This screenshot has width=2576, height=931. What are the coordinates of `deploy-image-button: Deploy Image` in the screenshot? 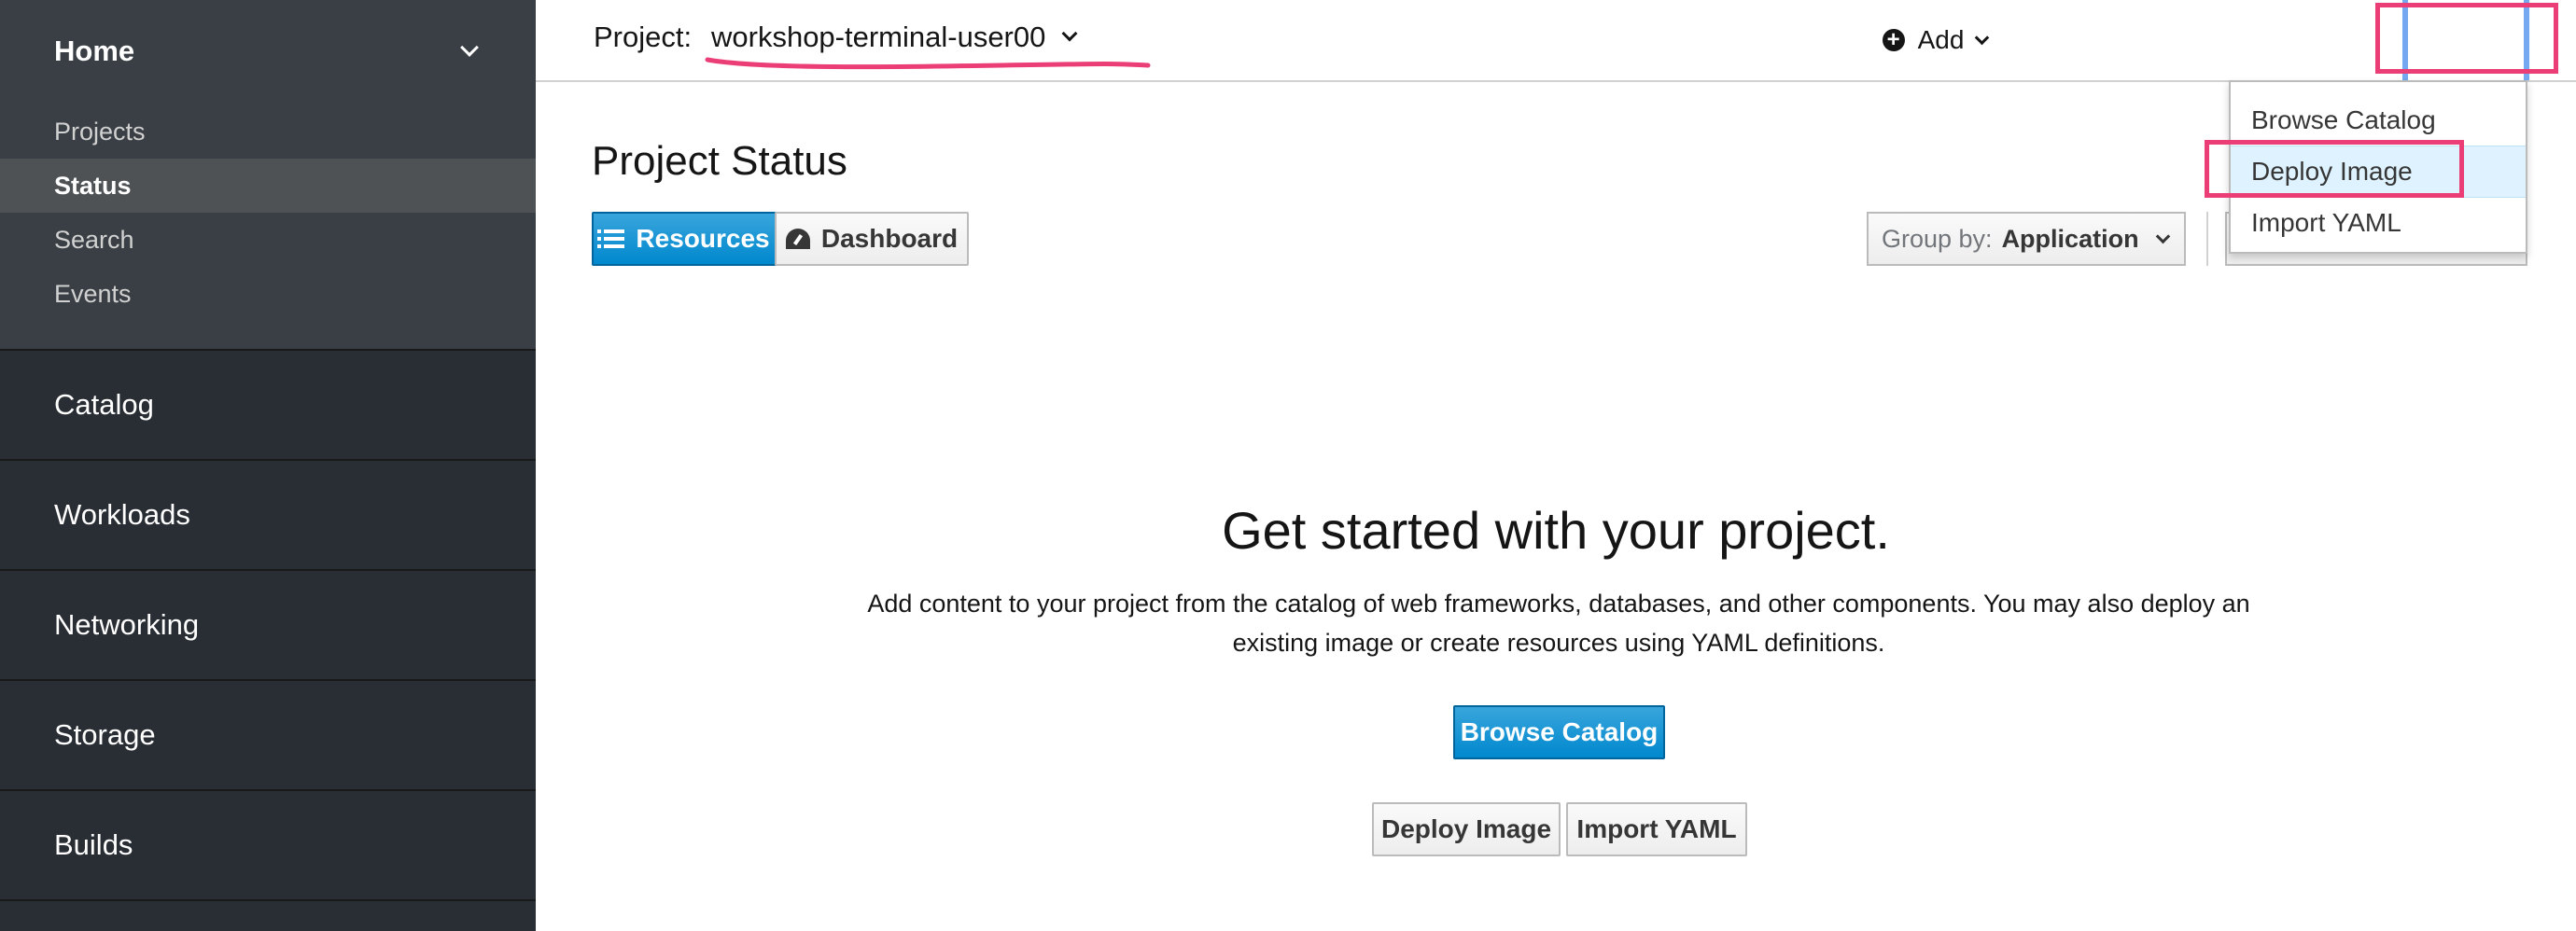 It's located at (1466, 829).